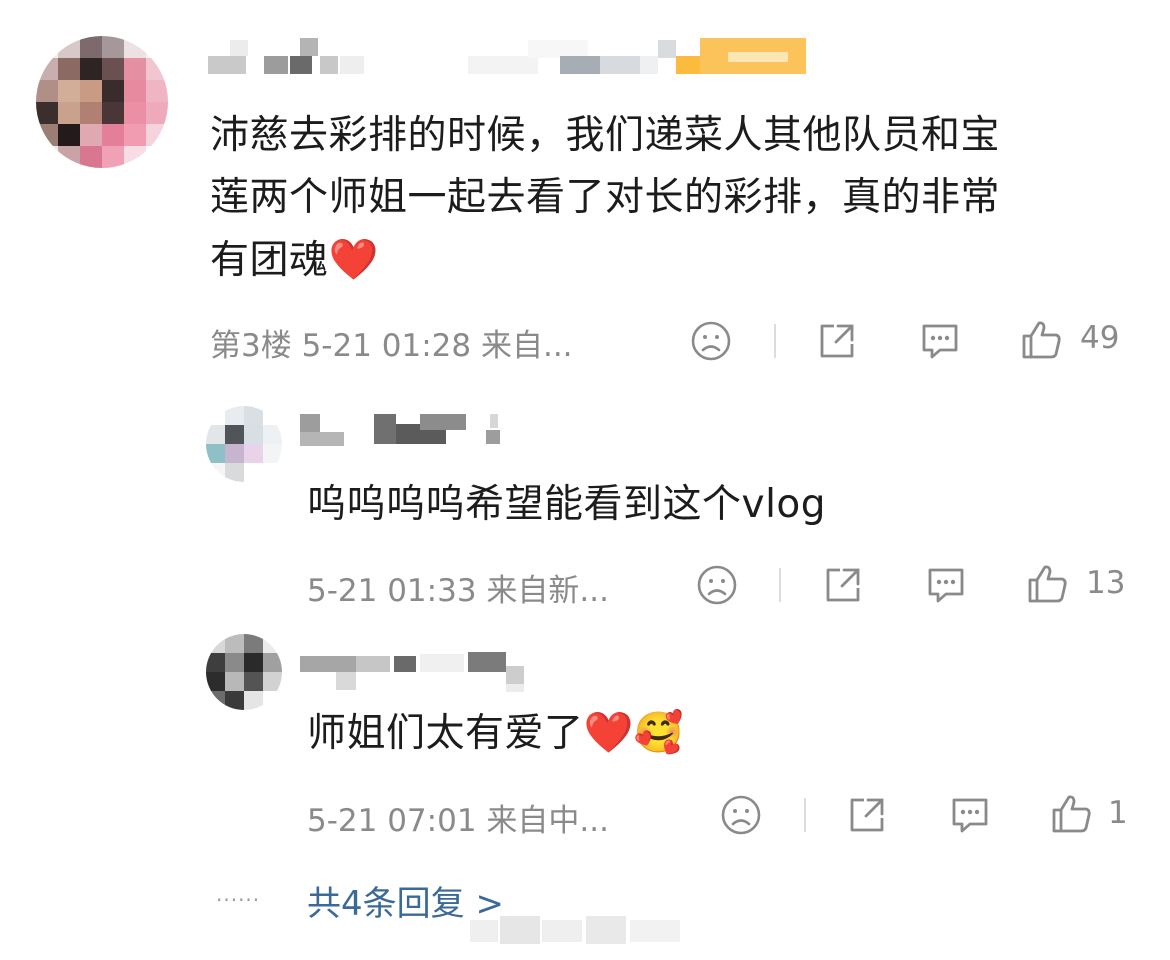 The image size is (1170, 960). Describe the element at coordinates (1106, 583) in the screenshot. I see `like-count: 13` at that location.